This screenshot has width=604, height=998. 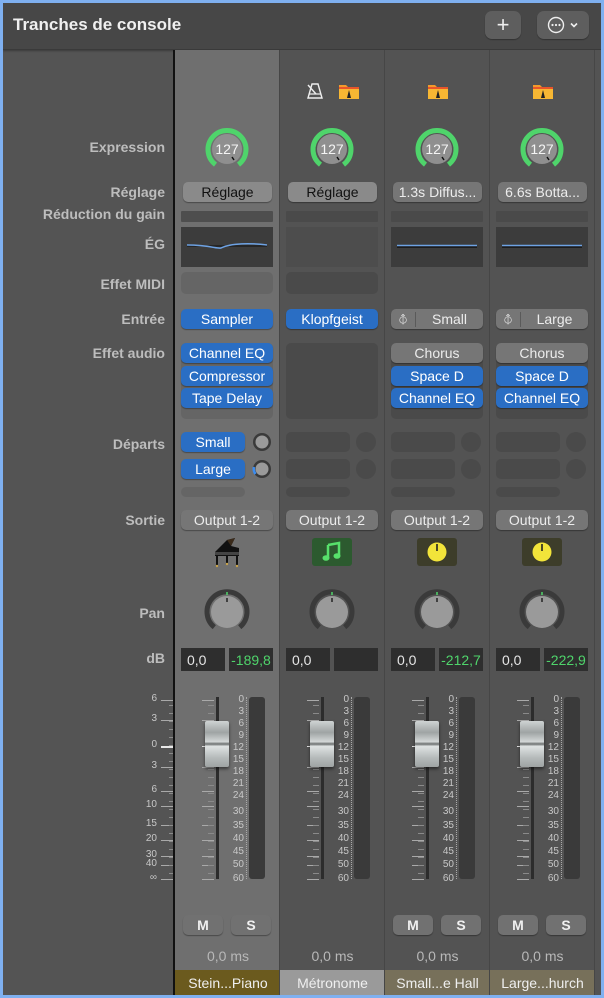 I want to click on peak-readout: -212,7, so click(x=461, y=659).